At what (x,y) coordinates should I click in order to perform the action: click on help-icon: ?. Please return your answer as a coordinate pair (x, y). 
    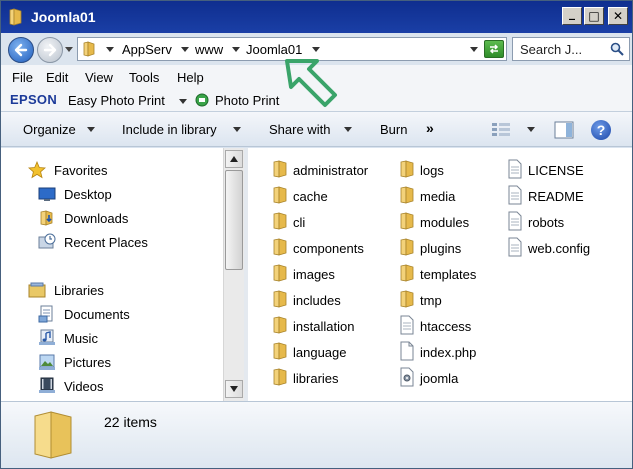
    Looking at the image, I should click on (601, 130).